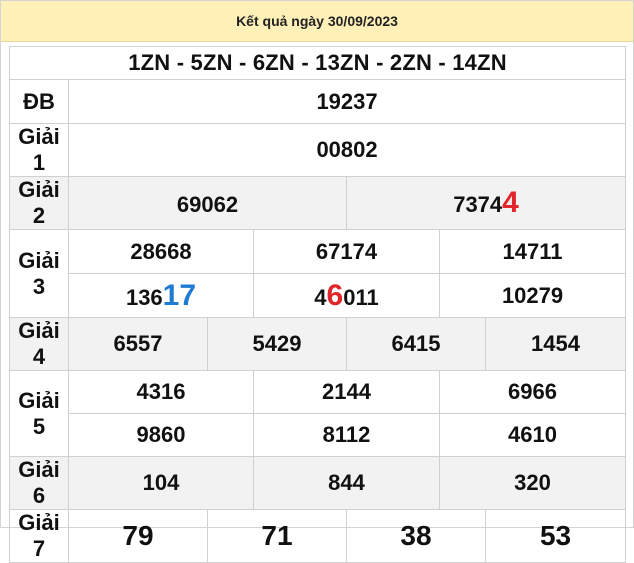  Describe the element at coordinates (320, 297) in the screenshot. I see `number-main: 4` at that location.